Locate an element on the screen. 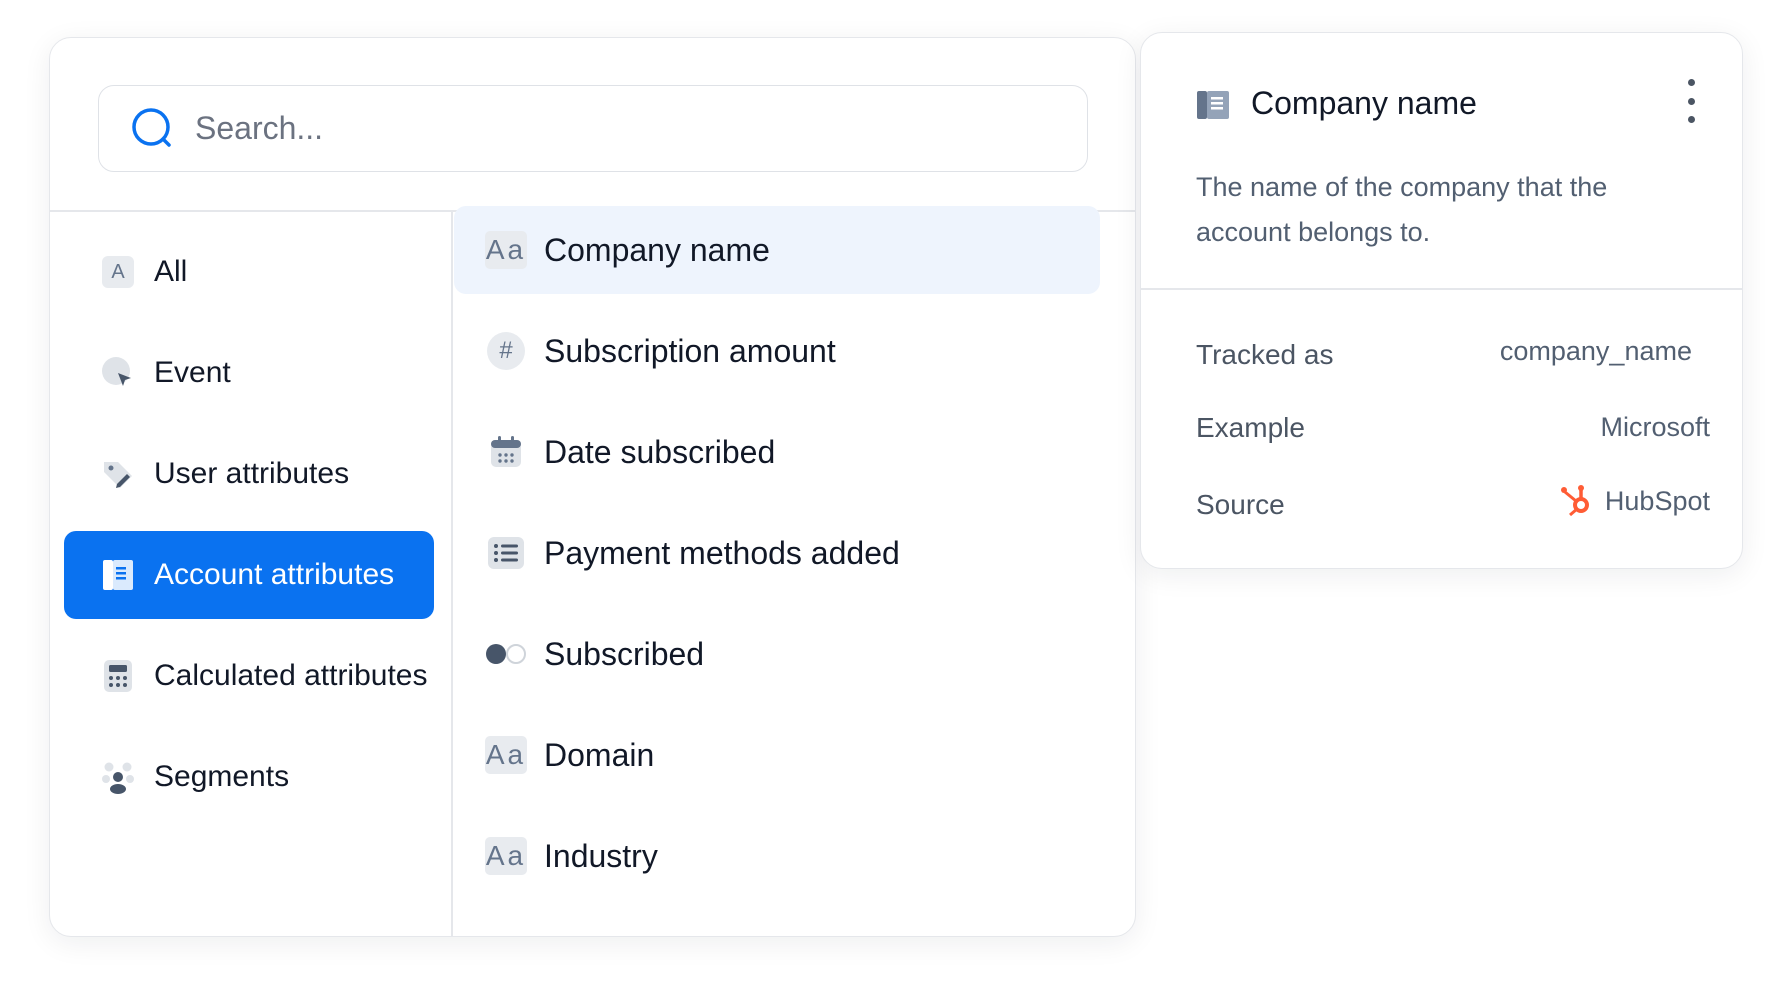 This screenshot has height=1000, width=1784. category-event: Event is located at coordinates (249, 373).